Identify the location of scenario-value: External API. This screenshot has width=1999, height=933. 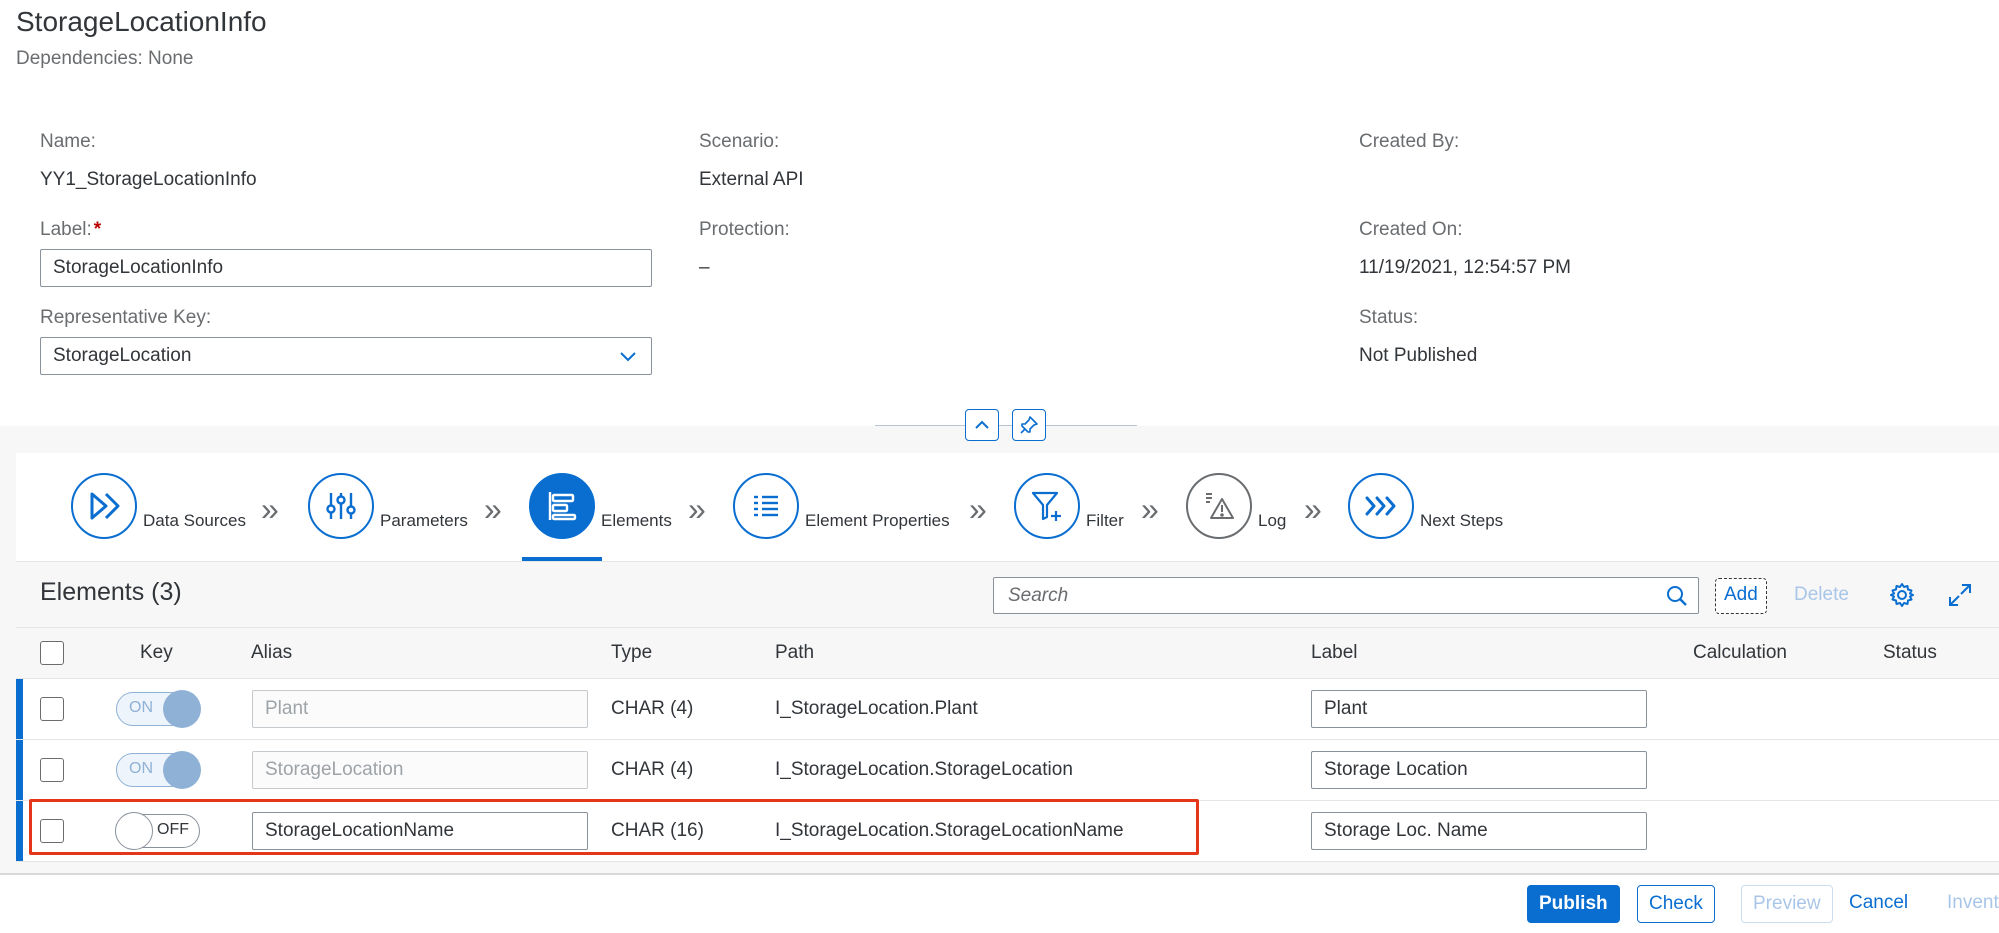
(751, 179).